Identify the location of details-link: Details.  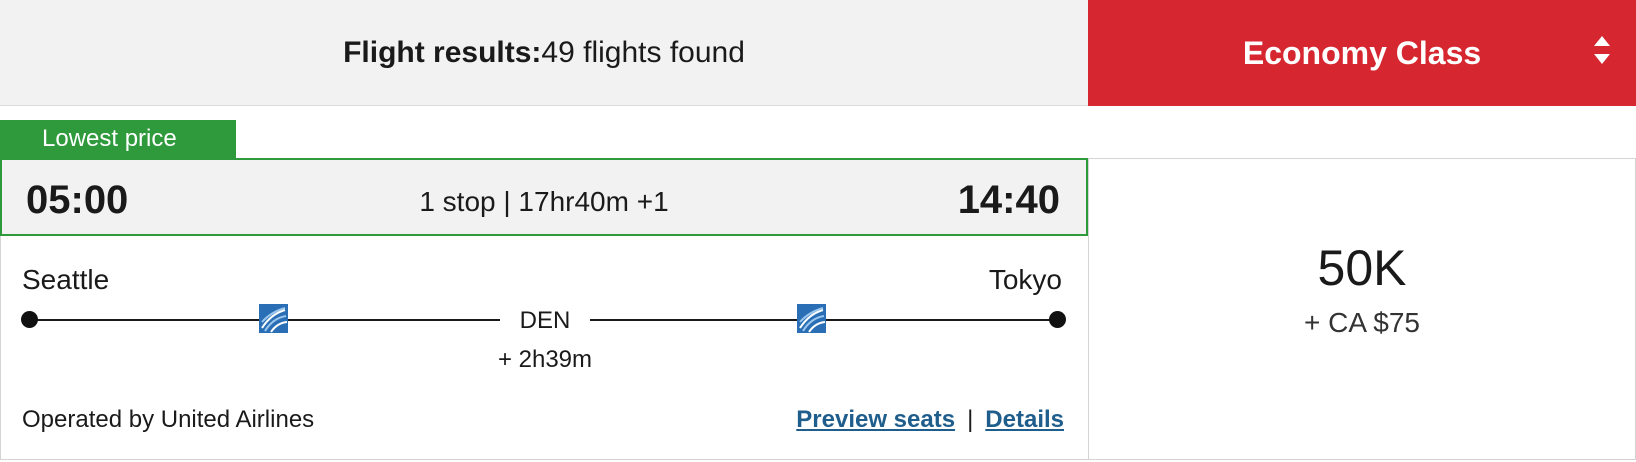
(1024, 419).